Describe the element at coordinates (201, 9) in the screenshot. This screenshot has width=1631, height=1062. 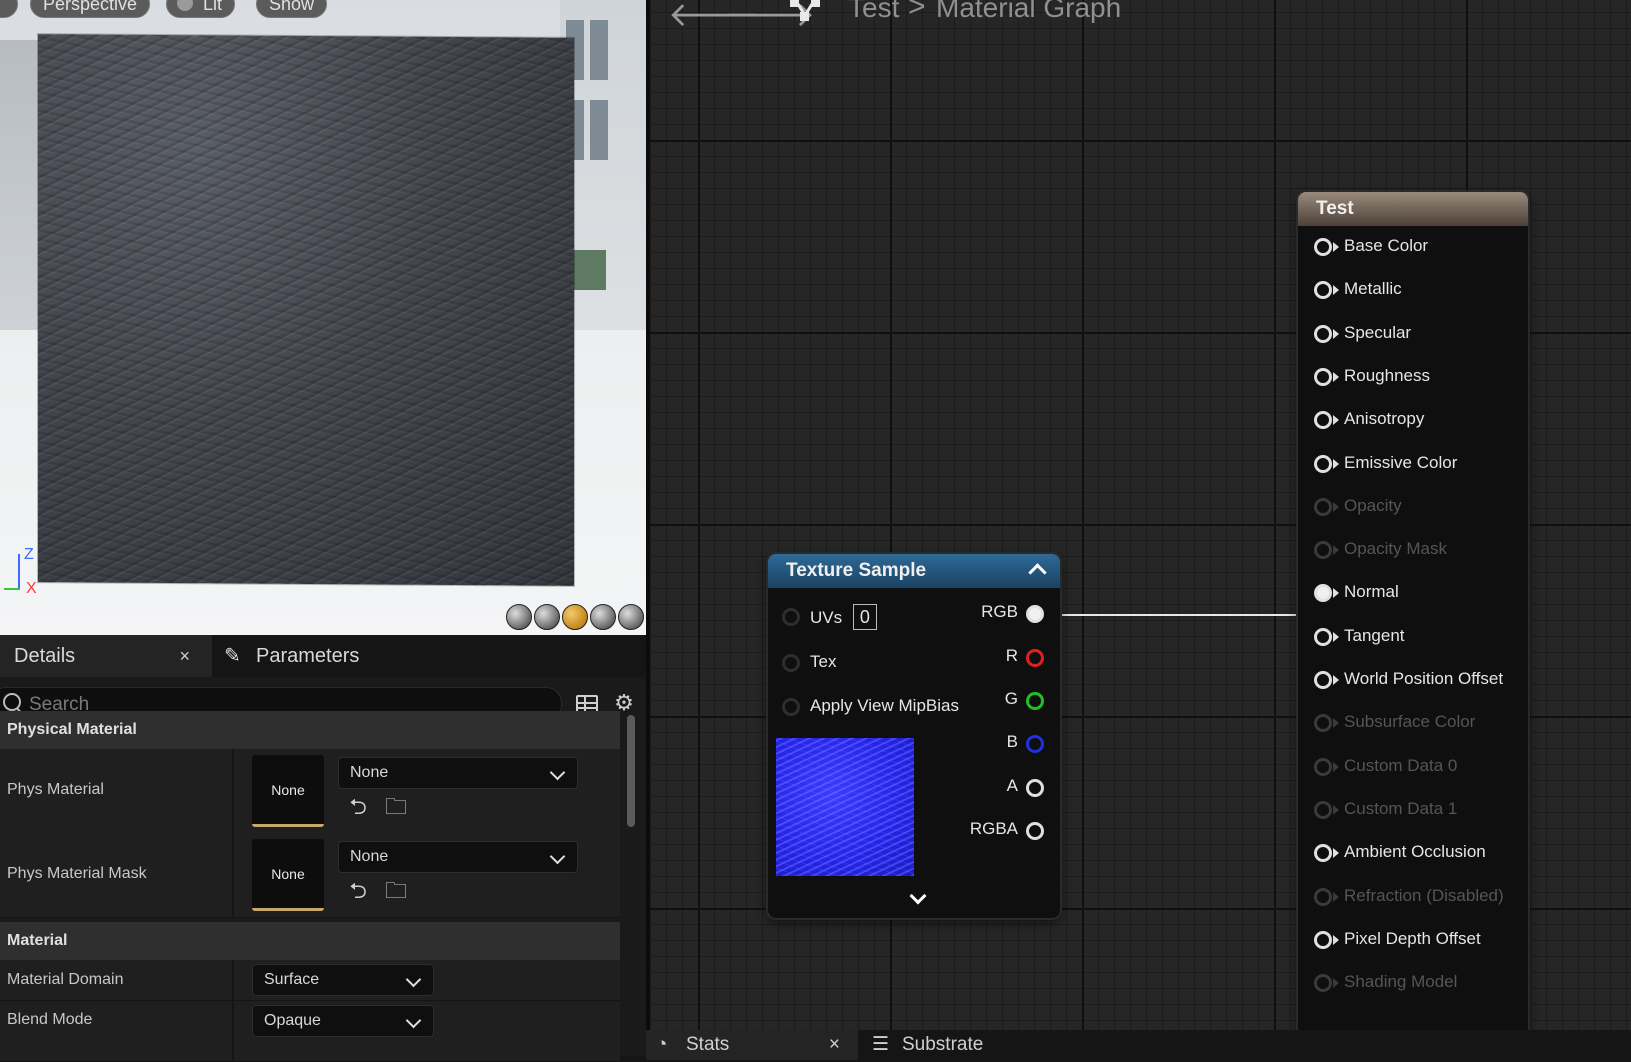
I see `lit-button: Lit` at that location.